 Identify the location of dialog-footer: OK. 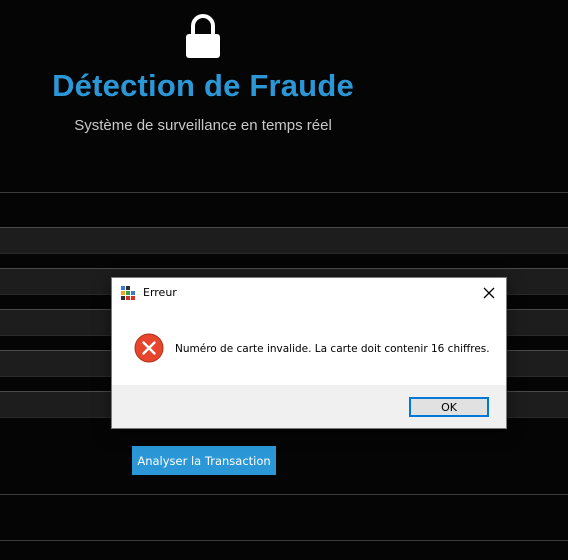
(309, 406).